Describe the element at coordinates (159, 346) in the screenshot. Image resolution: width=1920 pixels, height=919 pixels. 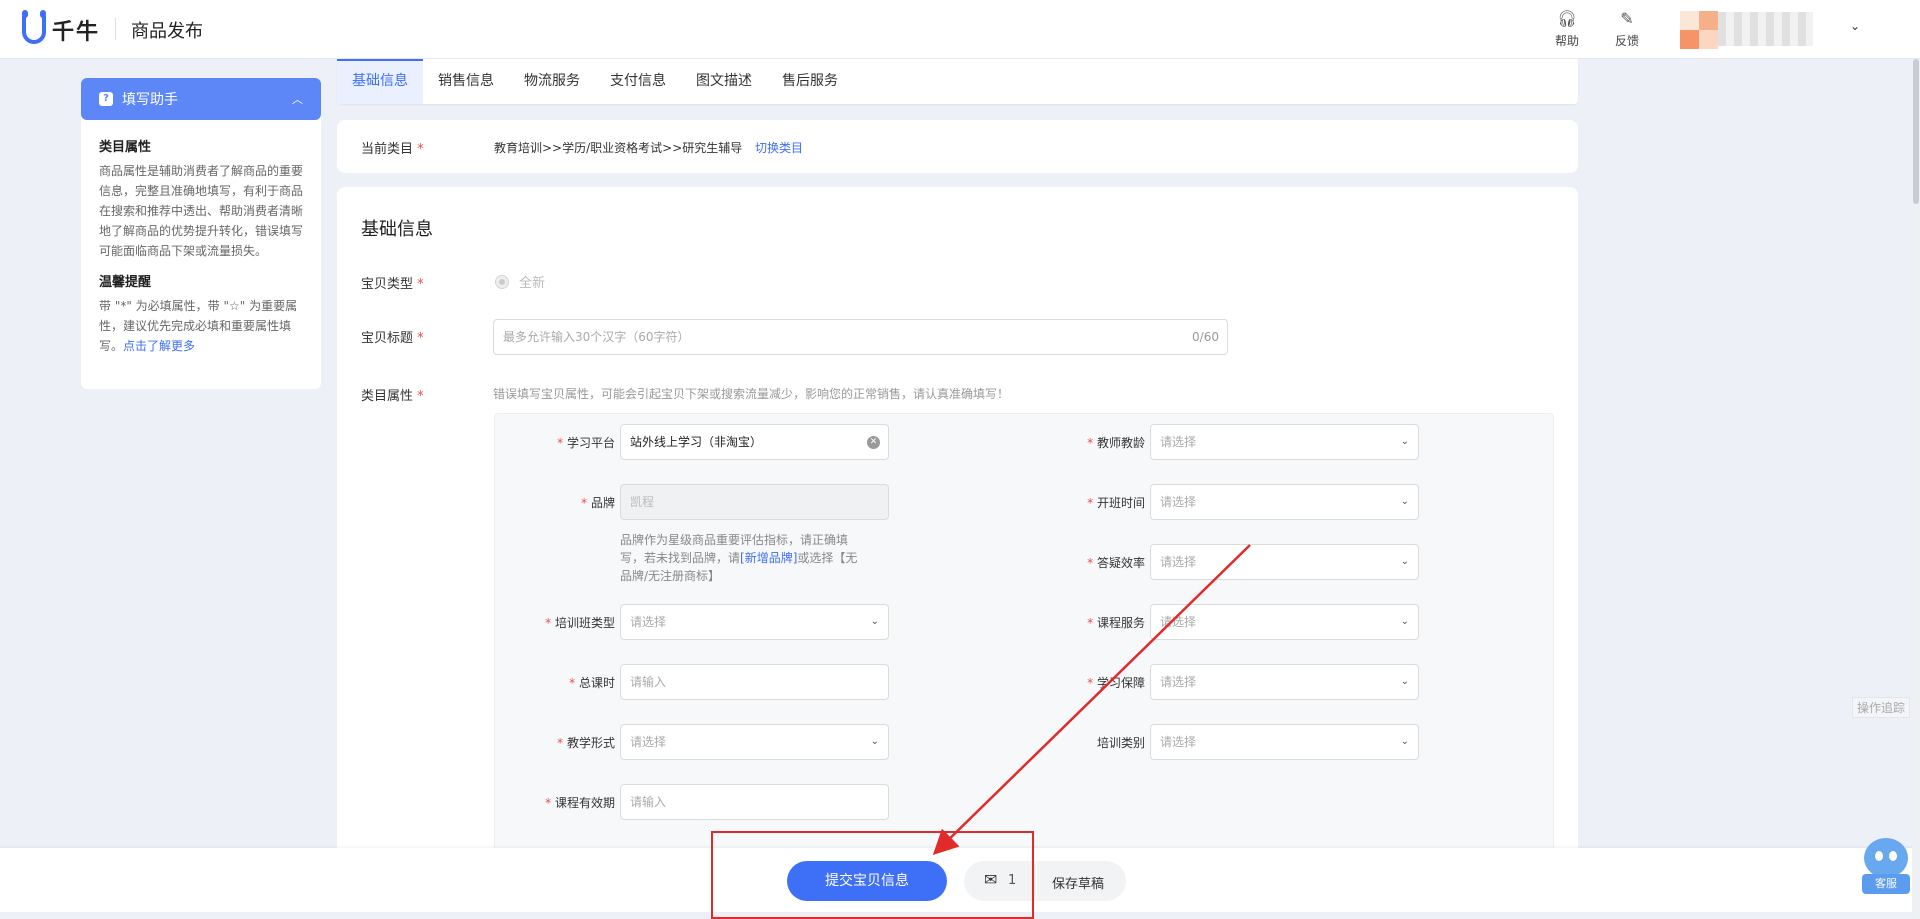
I see `learn-more-link: 点击了解更多` at that location.